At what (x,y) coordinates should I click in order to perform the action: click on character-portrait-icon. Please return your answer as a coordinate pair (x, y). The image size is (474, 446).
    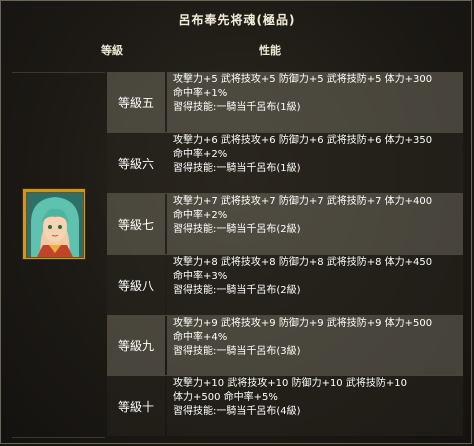
    Looking at the image, I should click on (54, 224).